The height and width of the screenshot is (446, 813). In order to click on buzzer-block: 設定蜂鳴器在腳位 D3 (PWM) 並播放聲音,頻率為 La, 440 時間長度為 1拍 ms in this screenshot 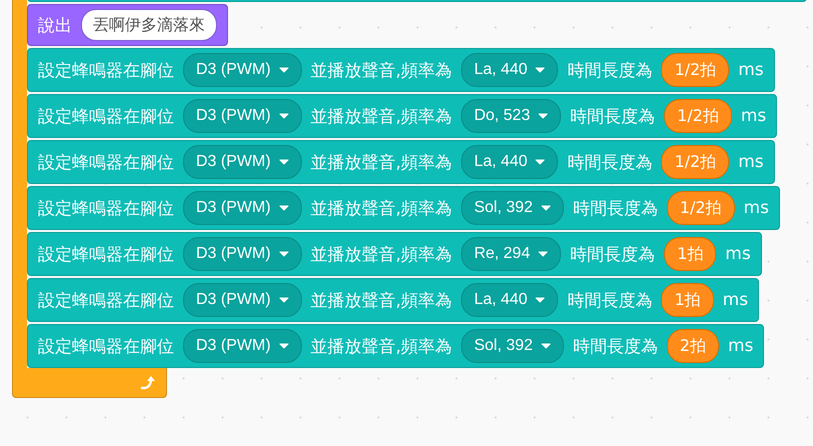, I will do `click(393, 300)`.